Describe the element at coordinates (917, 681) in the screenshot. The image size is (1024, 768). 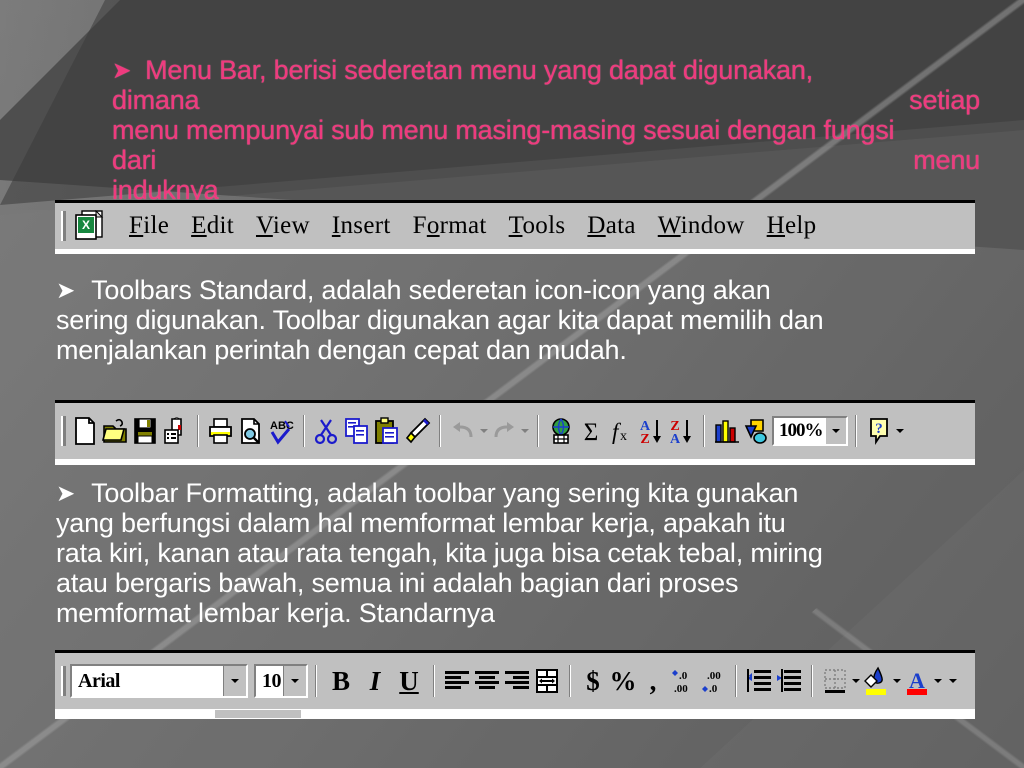
I see `font-color-icon: A` at that location.